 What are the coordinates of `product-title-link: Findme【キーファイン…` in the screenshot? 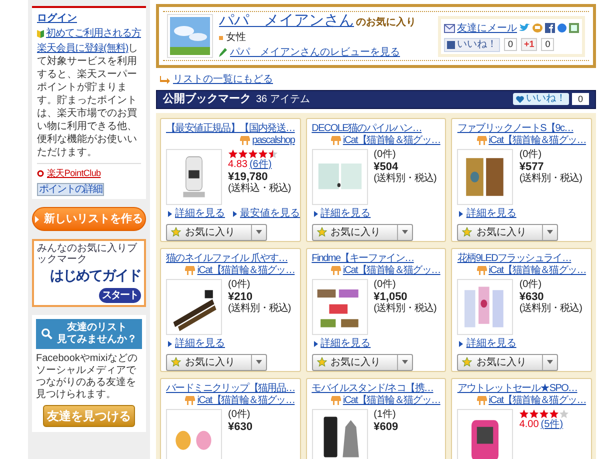 It's located at (376, 258).